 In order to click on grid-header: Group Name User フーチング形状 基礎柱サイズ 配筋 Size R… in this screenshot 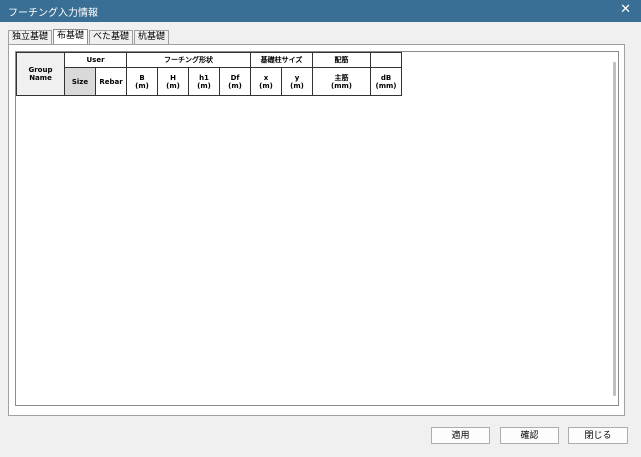, I will do `click(209, 74)`.